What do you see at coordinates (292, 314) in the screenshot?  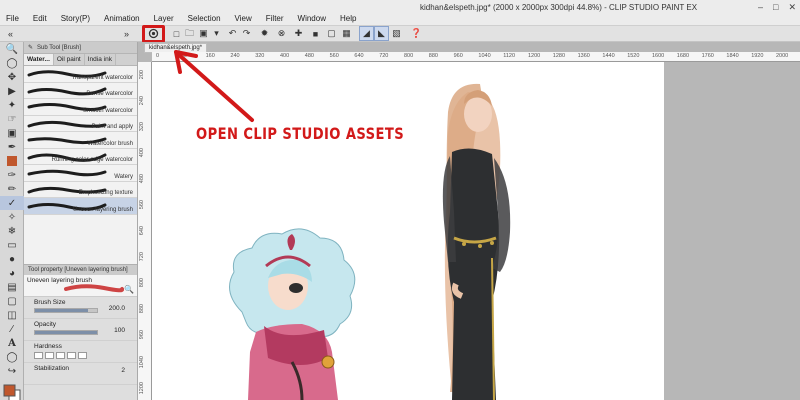 I see `small-figure` at bounding box center [292, 314].